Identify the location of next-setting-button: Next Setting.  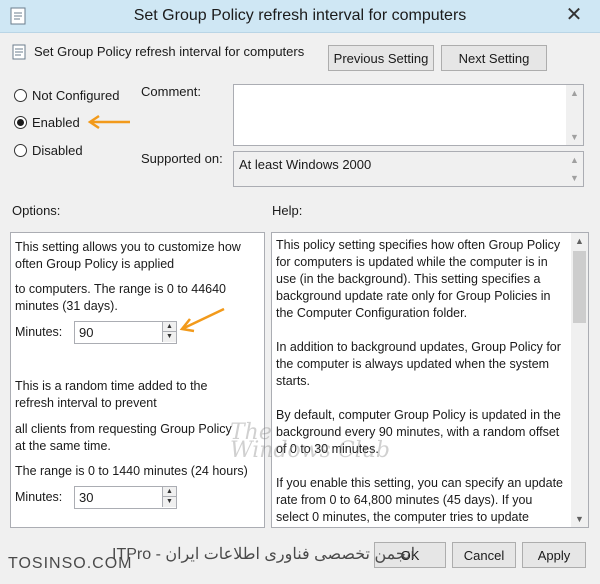
(494, 58).